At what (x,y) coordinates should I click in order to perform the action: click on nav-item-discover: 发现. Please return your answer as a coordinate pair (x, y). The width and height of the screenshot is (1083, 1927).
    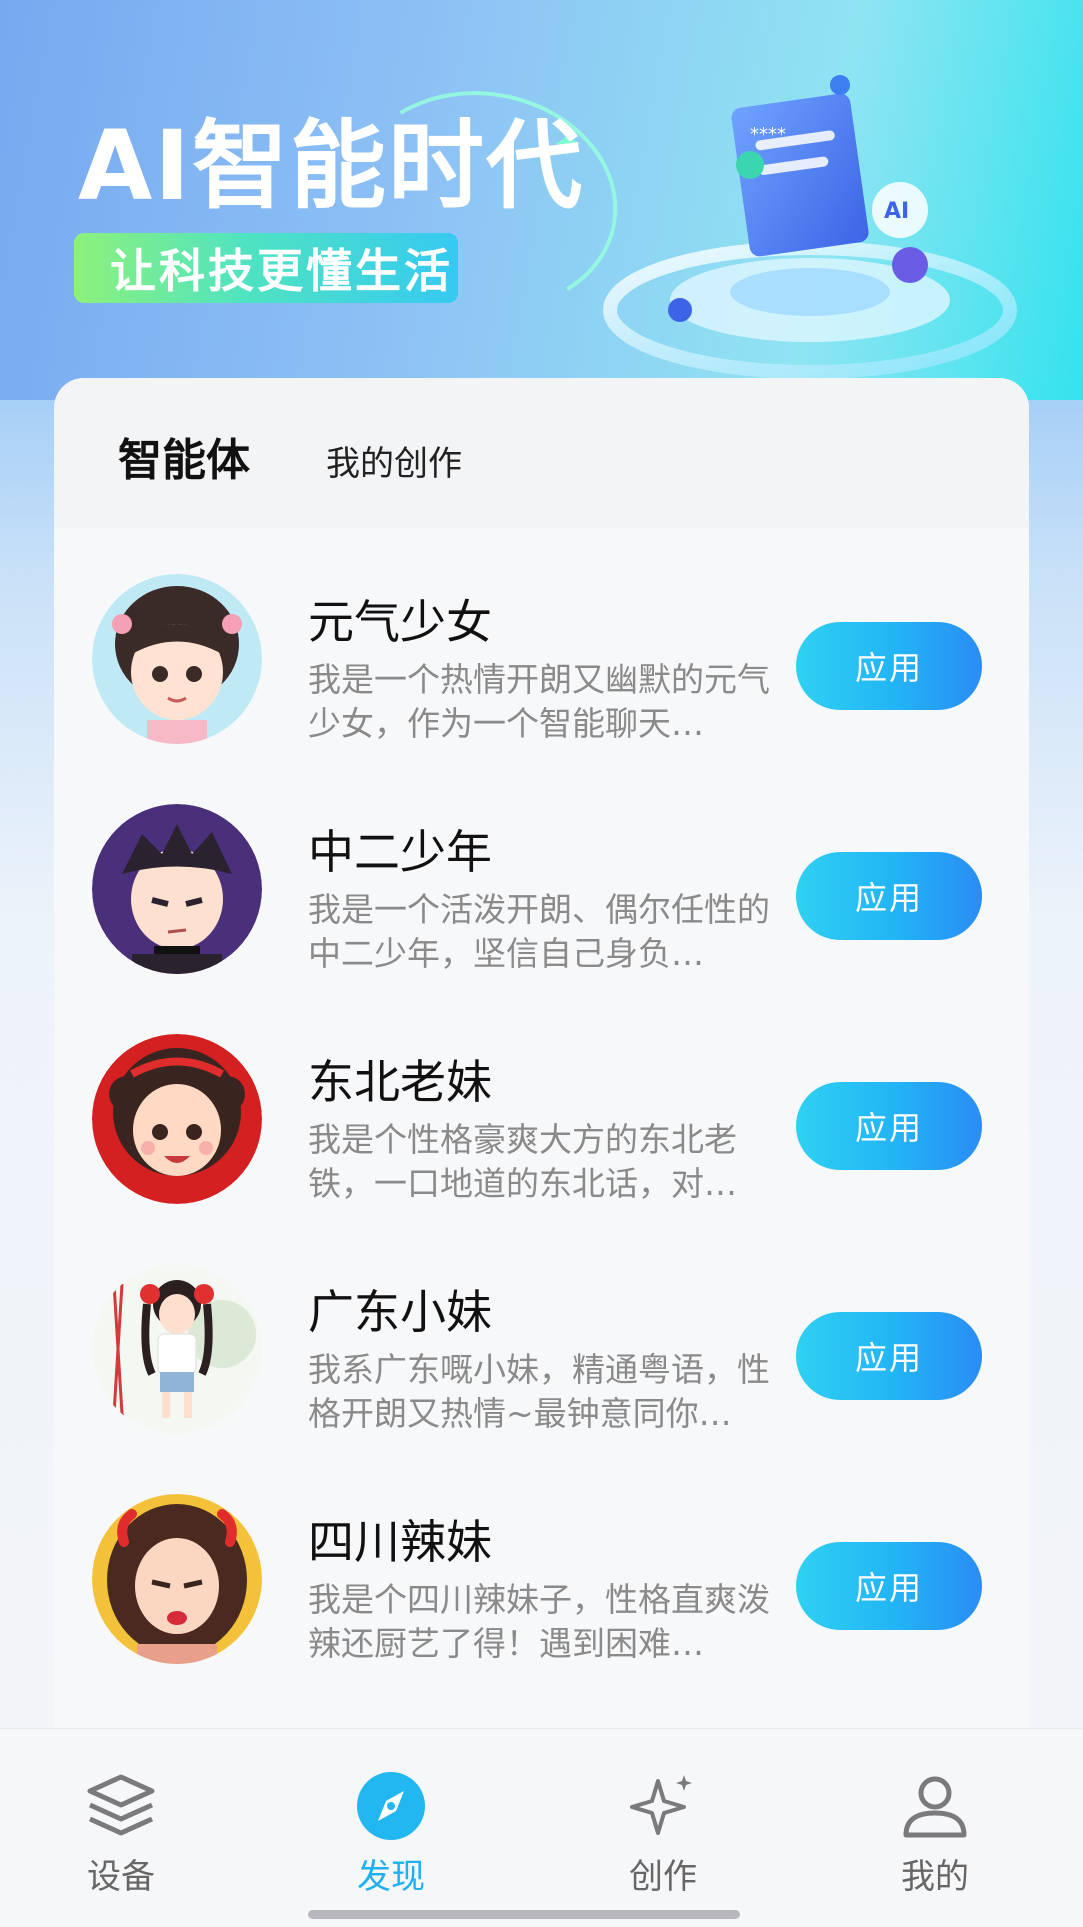
    Looking at the image, I should click on (391, 1828).